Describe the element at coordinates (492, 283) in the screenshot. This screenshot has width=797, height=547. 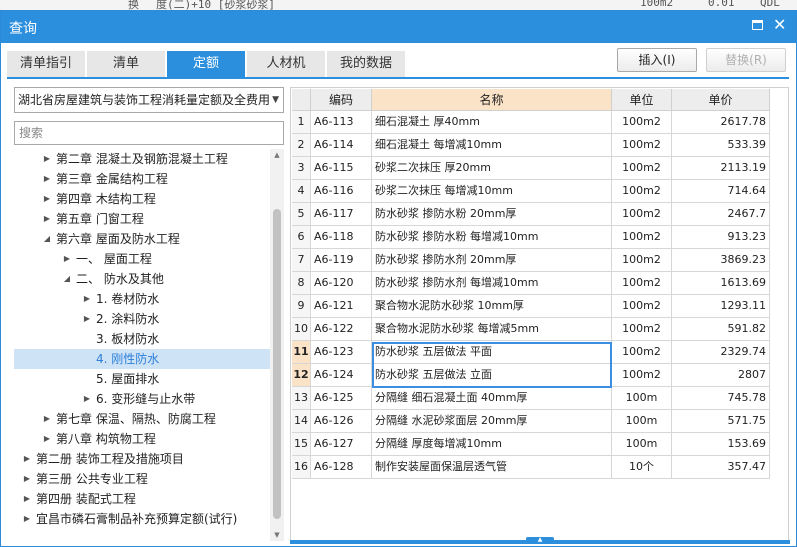
I see `quota-name: 防水砂浆 掺防水剂 每增减10mm` at that location.